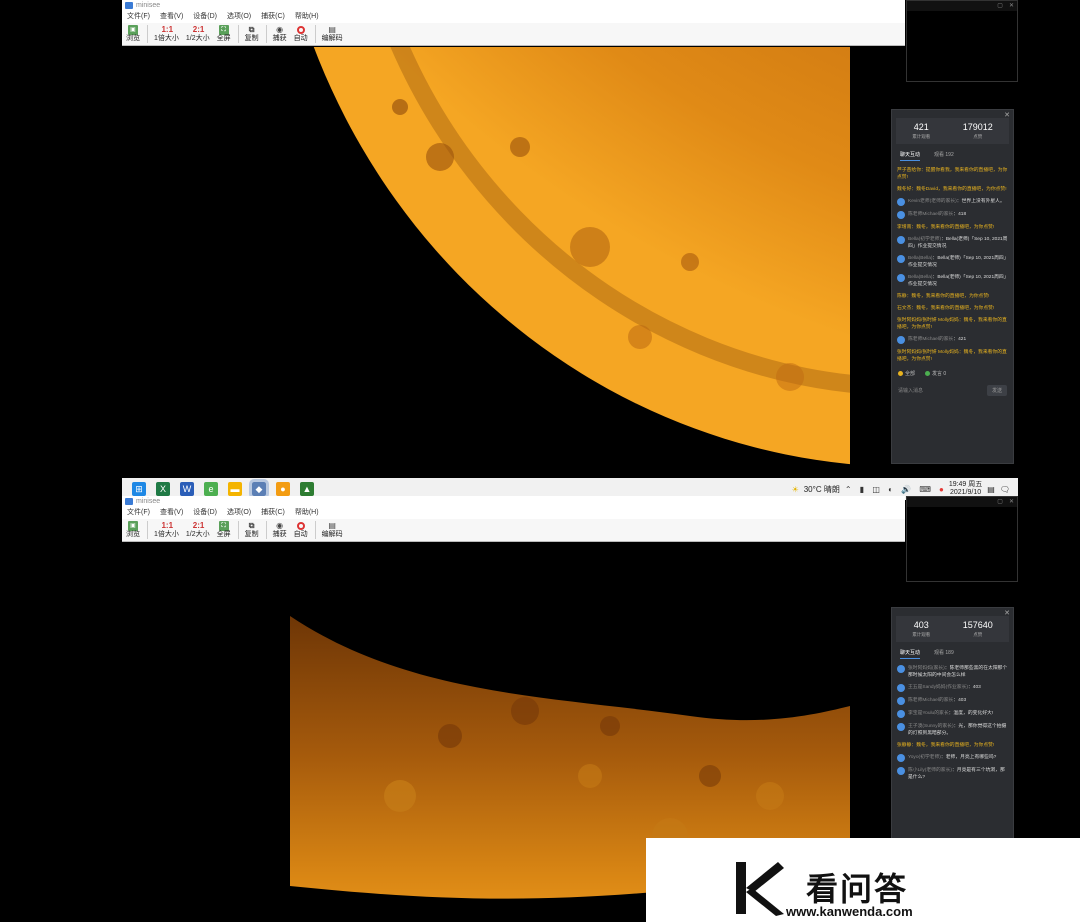 Image resolution: width=1080 pixels, height=922 pixels. What do you see at coordinates (952, 373) in the screenshot?
I see `chat-filter: 全部 发言 0` at bounding box center [952, 373].